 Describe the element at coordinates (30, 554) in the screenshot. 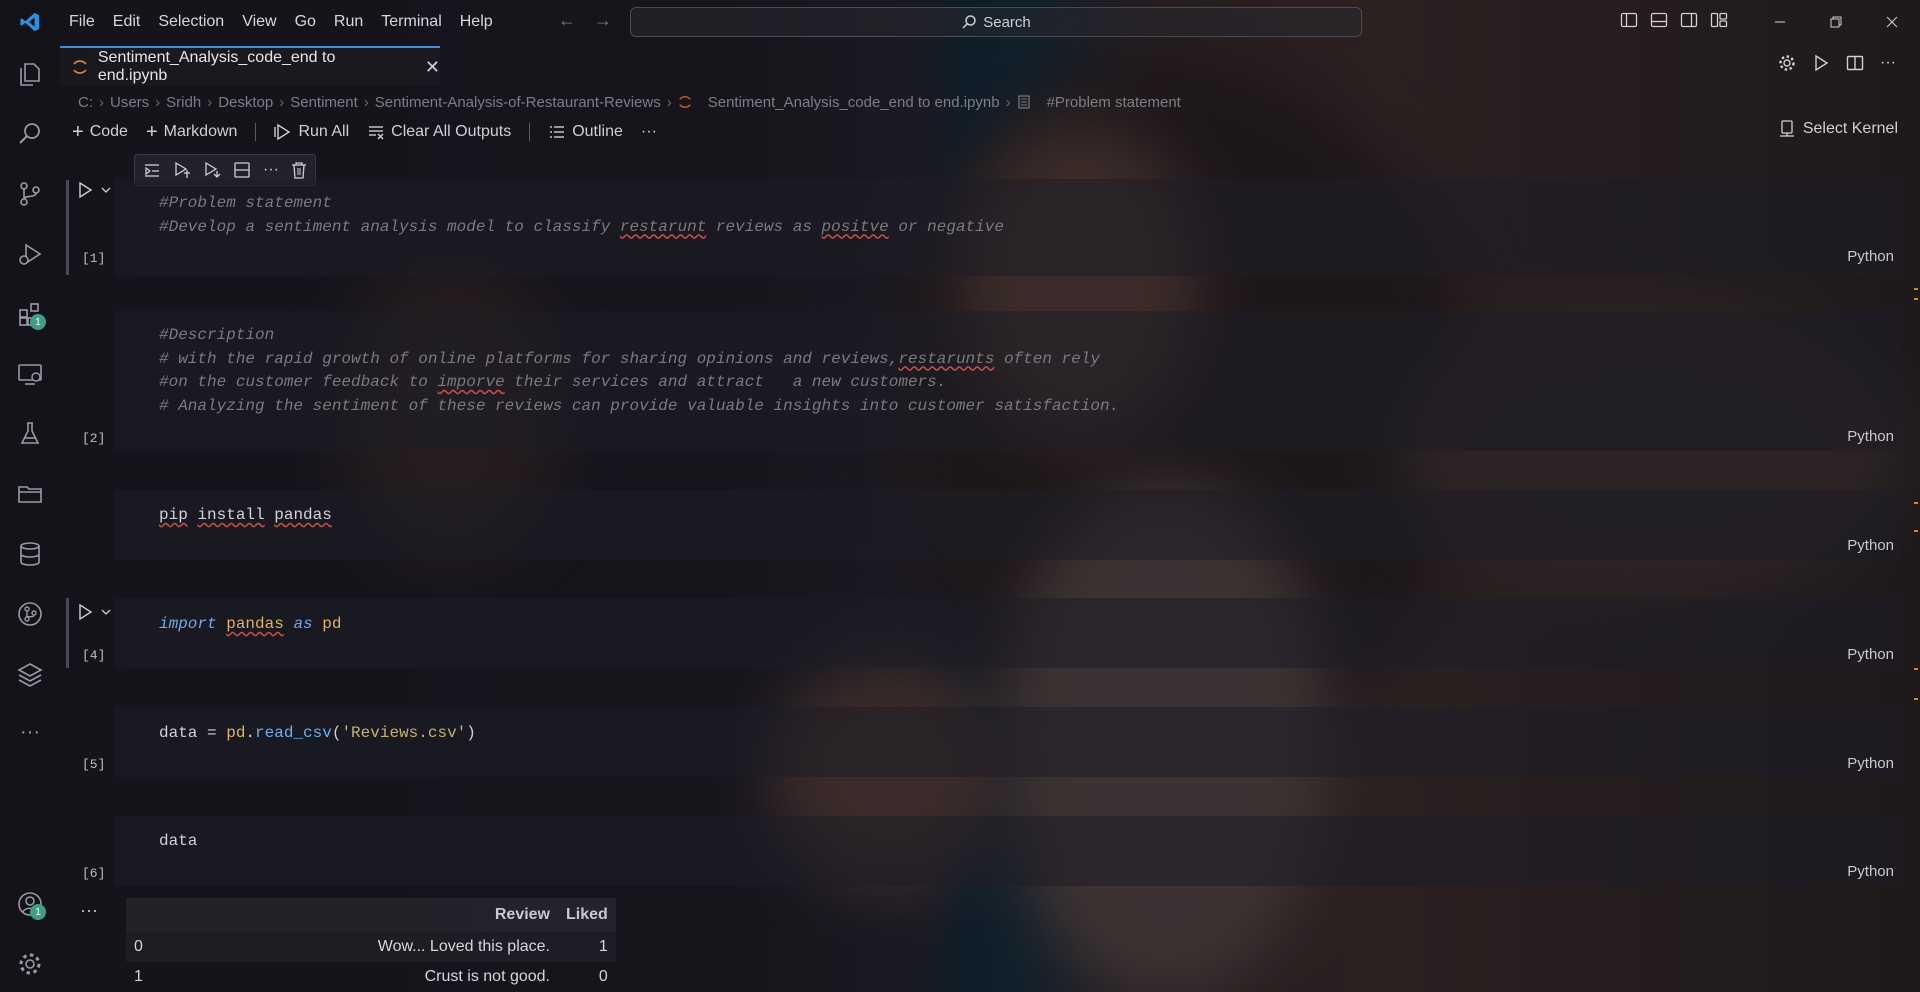

I see `database-icon` at that location.